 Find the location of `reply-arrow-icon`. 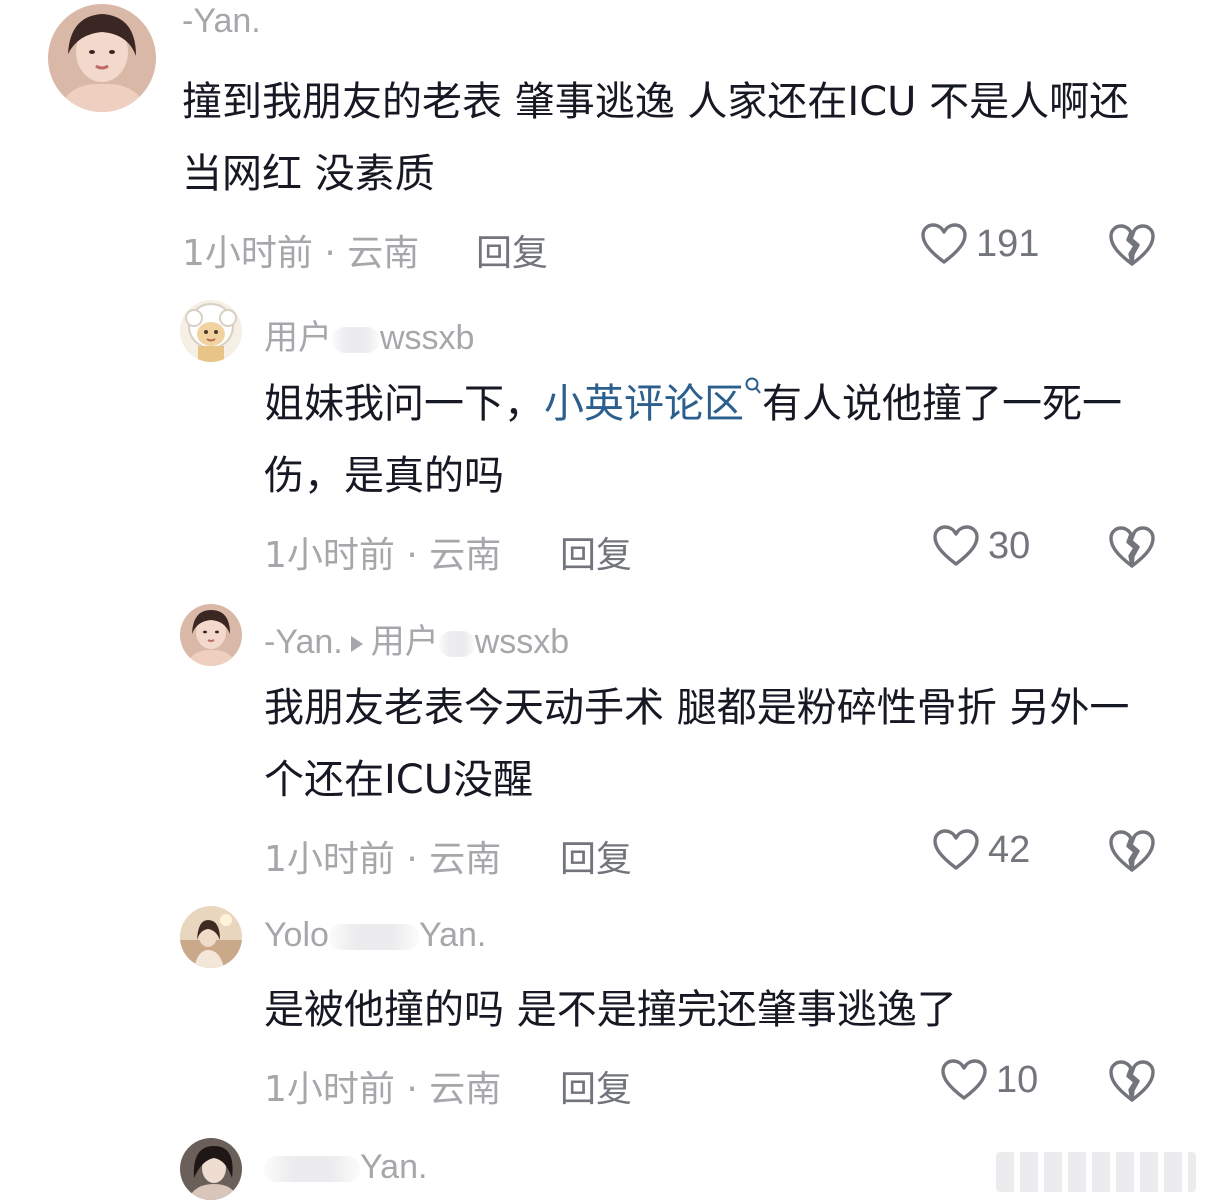

reply-arrow-icon is located at coordinates (356, 644).